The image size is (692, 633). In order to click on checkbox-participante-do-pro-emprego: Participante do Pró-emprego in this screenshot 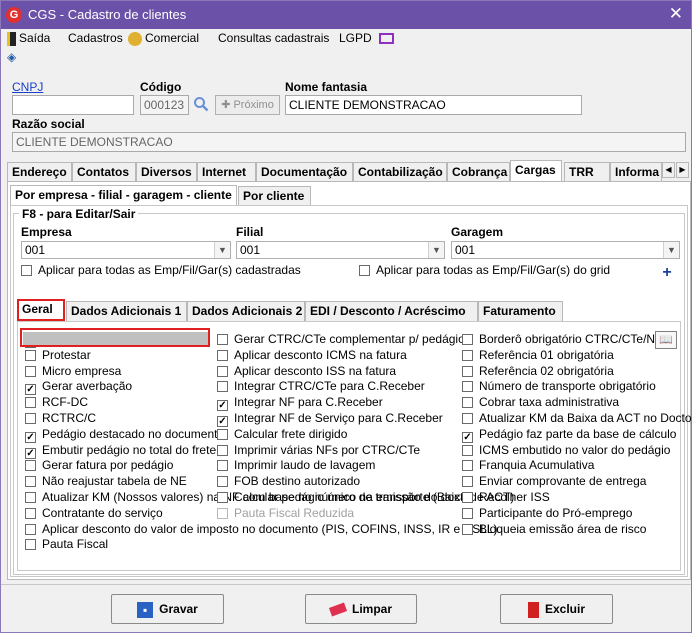, I will do `click(547, 513)`.